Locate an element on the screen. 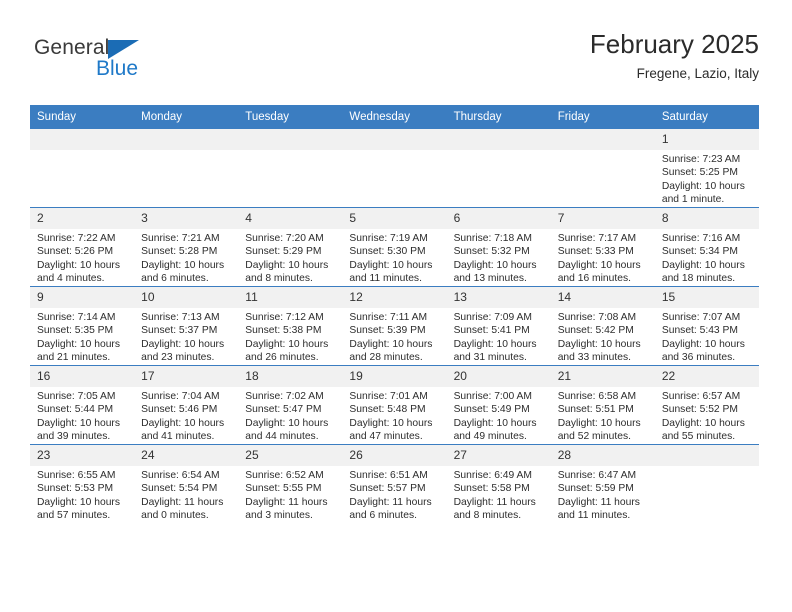 This screenshot has width=792, height=612. day-number: 2 is located at coordinates (82, 218).